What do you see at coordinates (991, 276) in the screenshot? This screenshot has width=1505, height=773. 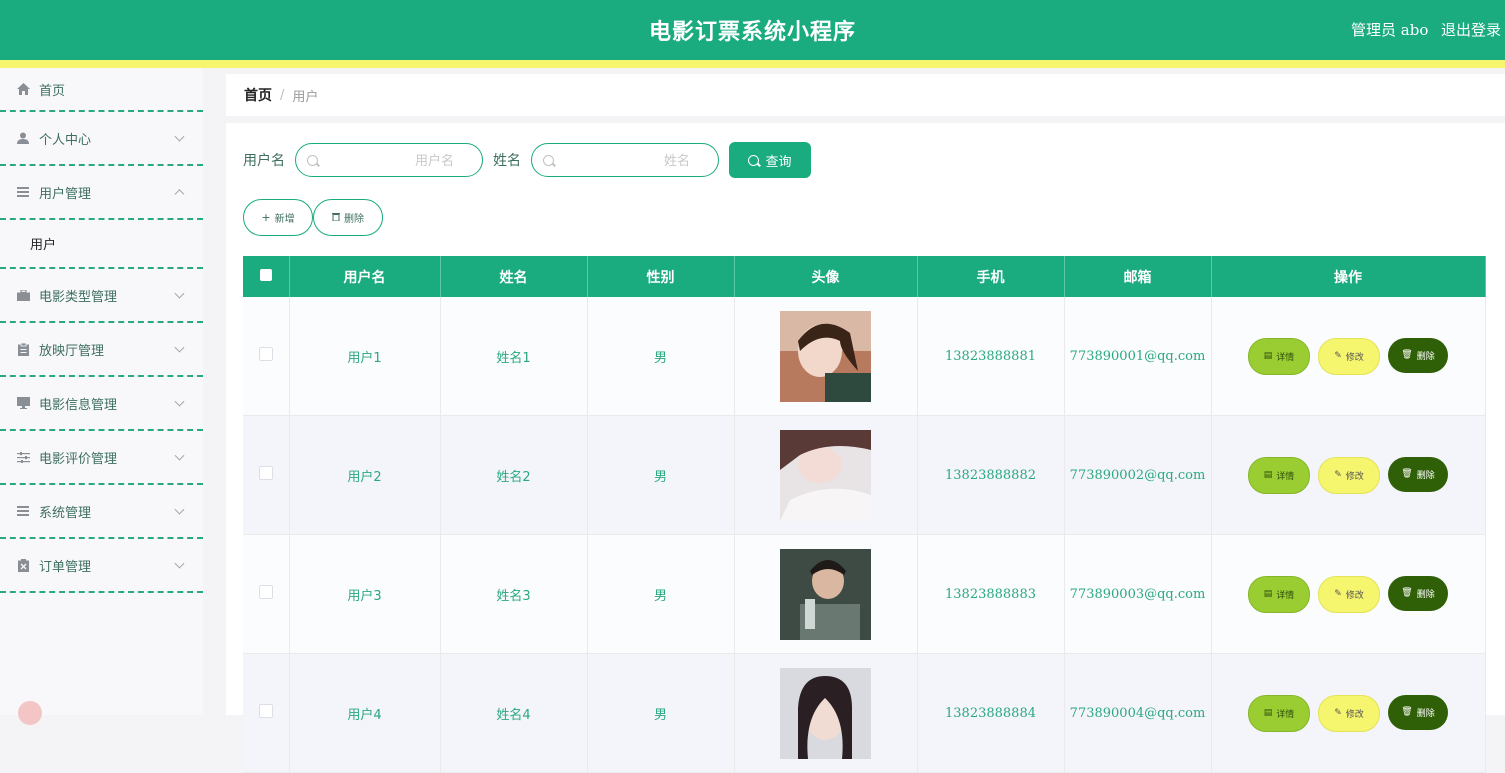 I see `column-header: 手机` at bounding box center [991, 276].